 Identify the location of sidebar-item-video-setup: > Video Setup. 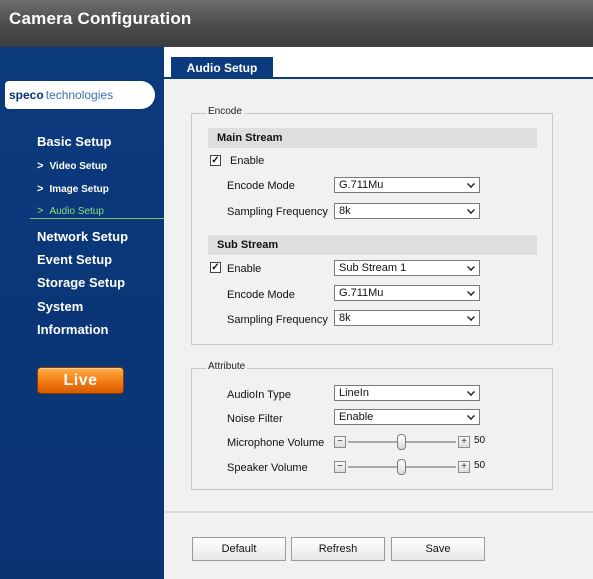
(72, 166).